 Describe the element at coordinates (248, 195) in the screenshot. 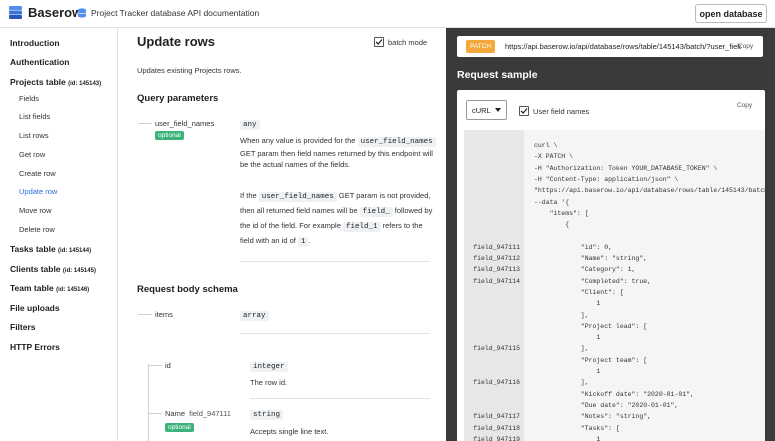

I see `text: If the` at that location.